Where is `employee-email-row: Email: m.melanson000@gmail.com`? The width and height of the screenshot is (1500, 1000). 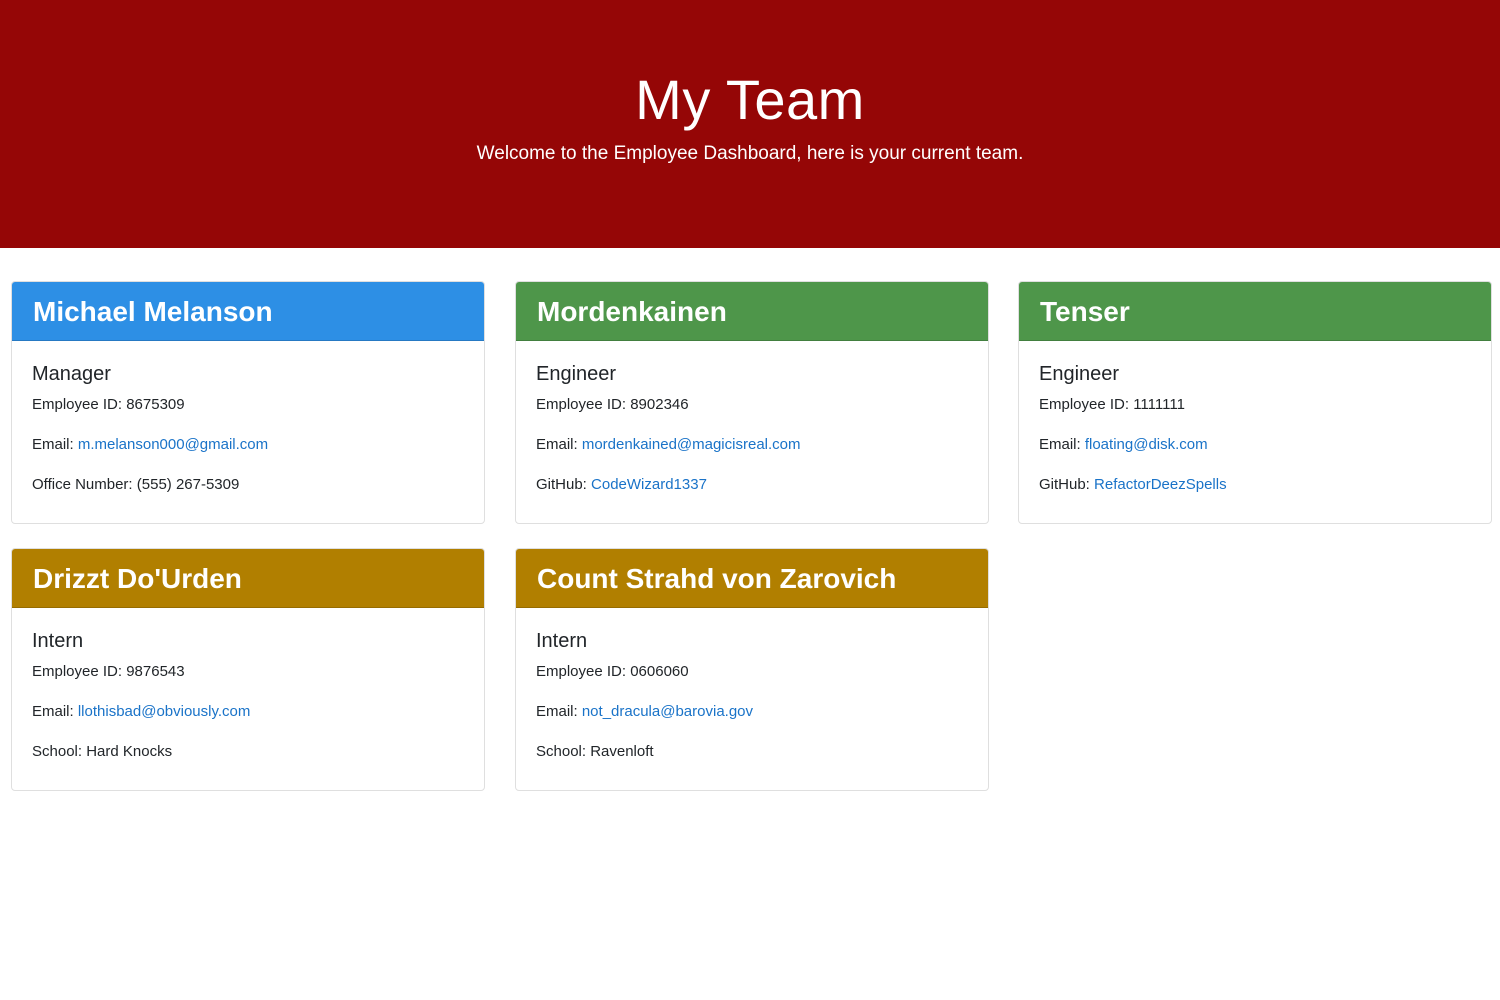 employee-email-row: Email: m.melanson000@gmail.com is located at coordinates (248, 445).